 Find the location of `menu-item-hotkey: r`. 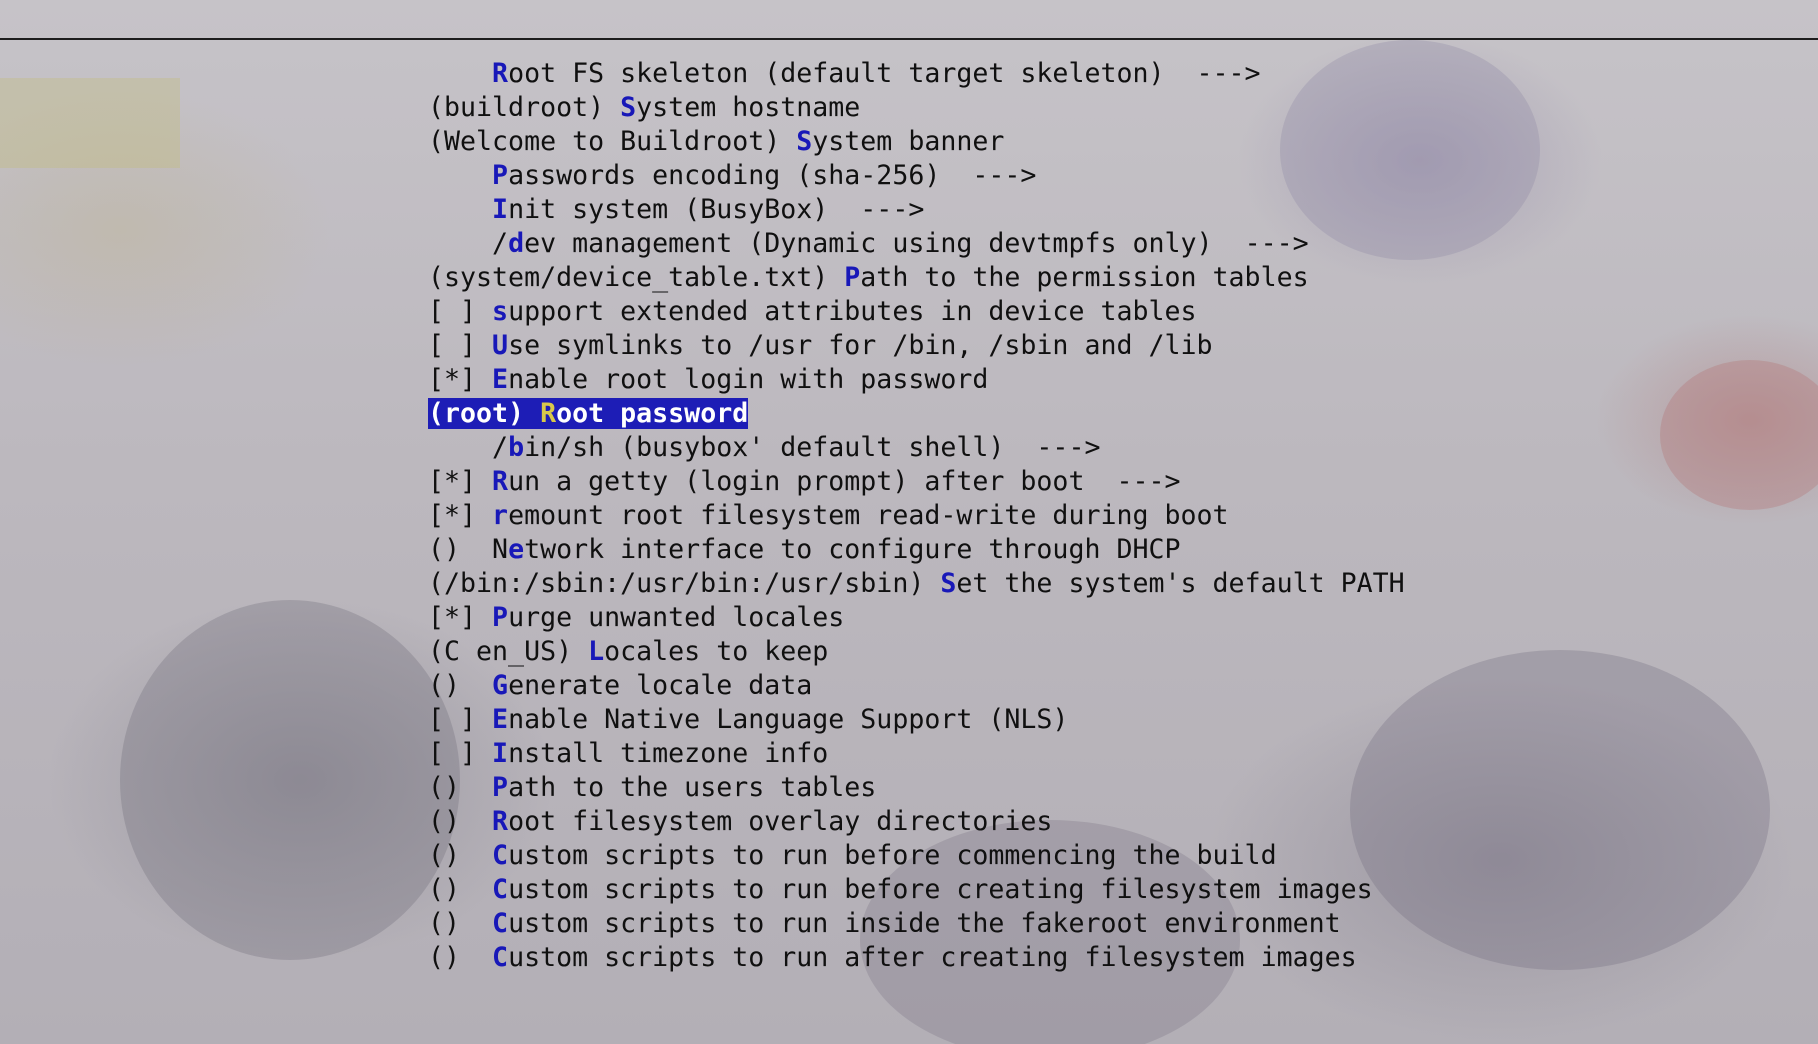

menu-item-hotkey: r is located at coordinates (500, 515).